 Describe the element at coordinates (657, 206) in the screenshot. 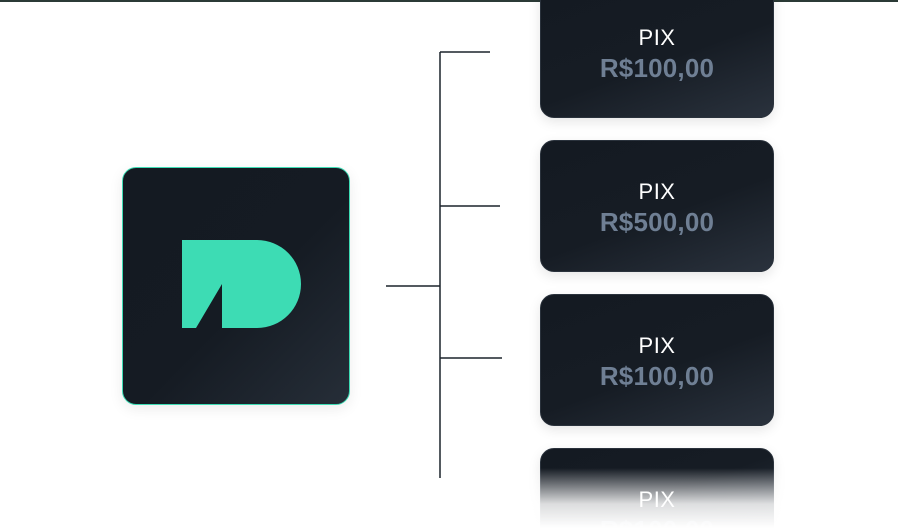

I see `transaction-card-2: PIX R$500,00` at that location.